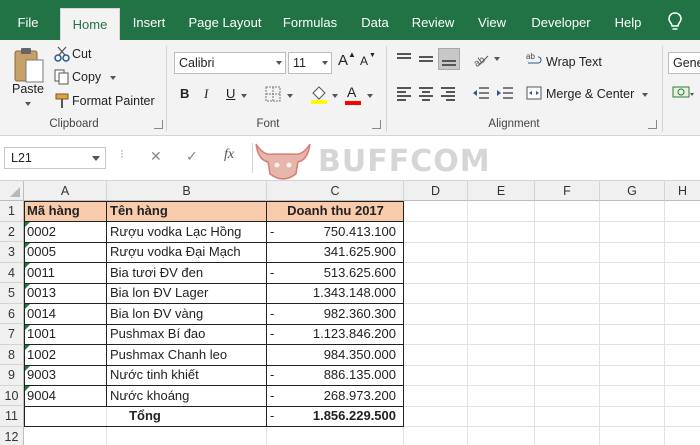  I want to click on fill-color-icon, so click(319, 94).